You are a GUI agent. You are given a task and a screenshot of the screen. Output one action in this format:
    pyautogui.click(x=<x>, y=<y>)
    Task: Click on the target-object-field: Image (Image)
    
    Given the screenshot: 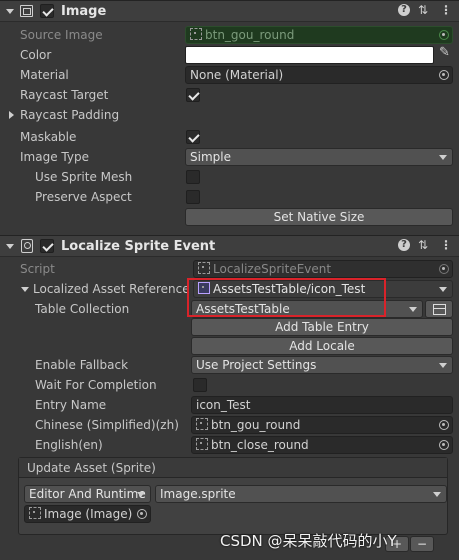 What is the action you would take?
    pyautogui.click(x=87, y=514)
    